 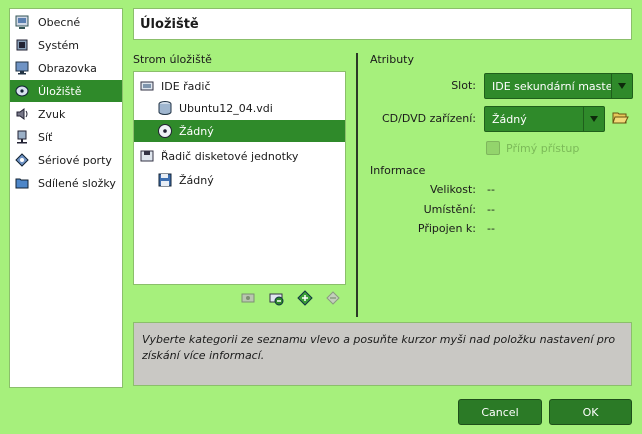 I want to click on floppy-disk-icon, so click(x=165, y=180).